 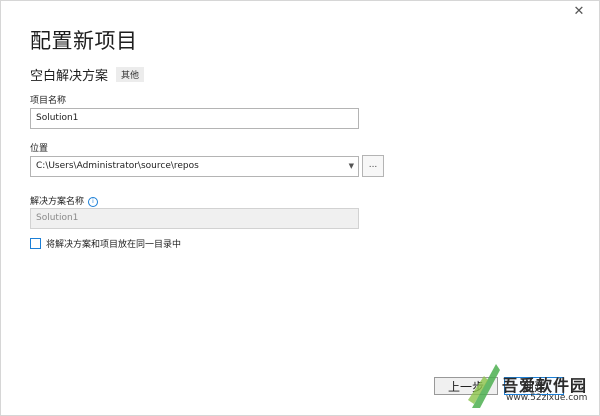 I want to click on info-icon: i, so click(x=93, y=202).